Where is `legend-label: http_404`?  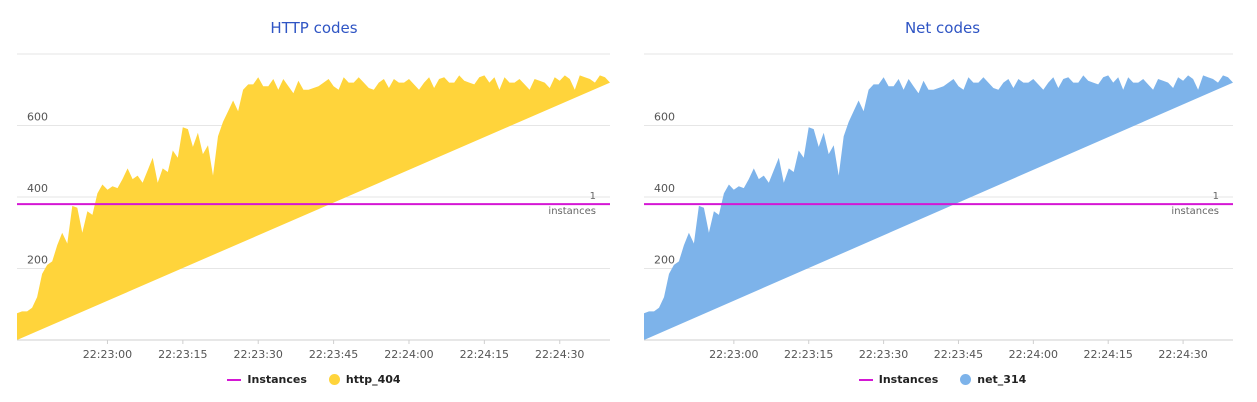 legend-label: http_404 is located at coordinates (373, 379).